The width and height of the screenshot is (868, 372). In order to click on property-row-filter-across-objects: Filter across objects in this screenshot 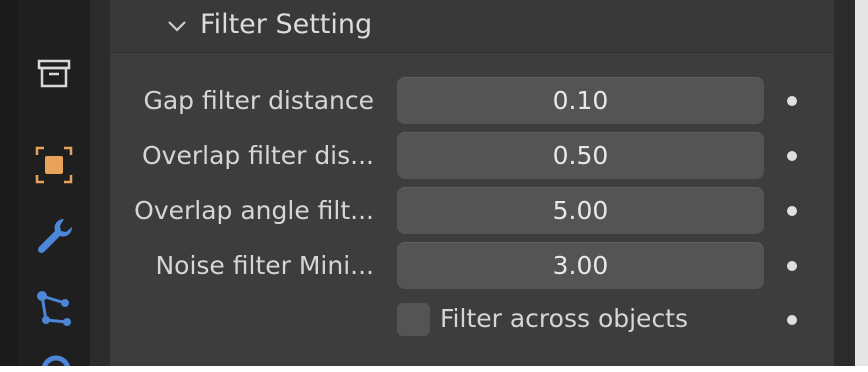, I will do `click(472, 321)`.